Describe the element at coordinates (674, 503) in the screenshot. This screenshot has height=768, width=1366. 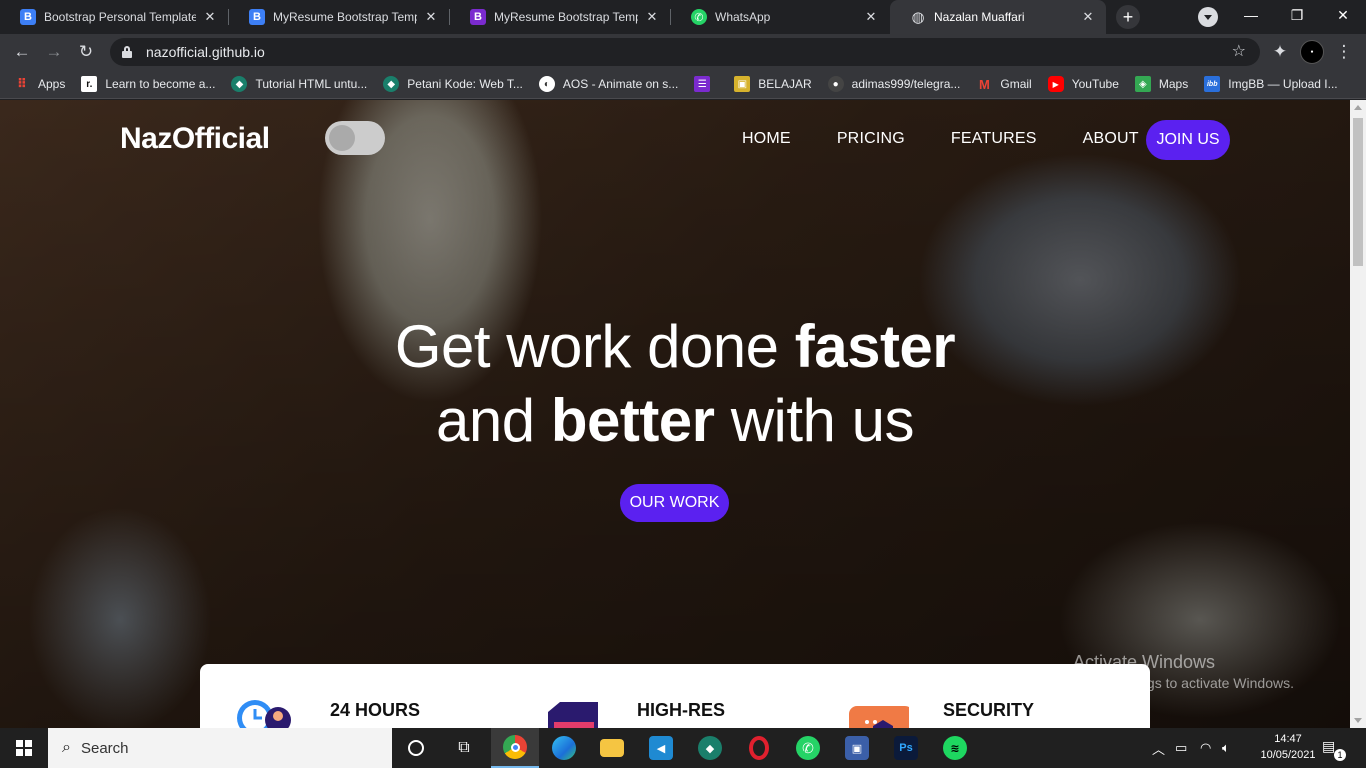
I see `our-work-button: OUR WORK` at that location.